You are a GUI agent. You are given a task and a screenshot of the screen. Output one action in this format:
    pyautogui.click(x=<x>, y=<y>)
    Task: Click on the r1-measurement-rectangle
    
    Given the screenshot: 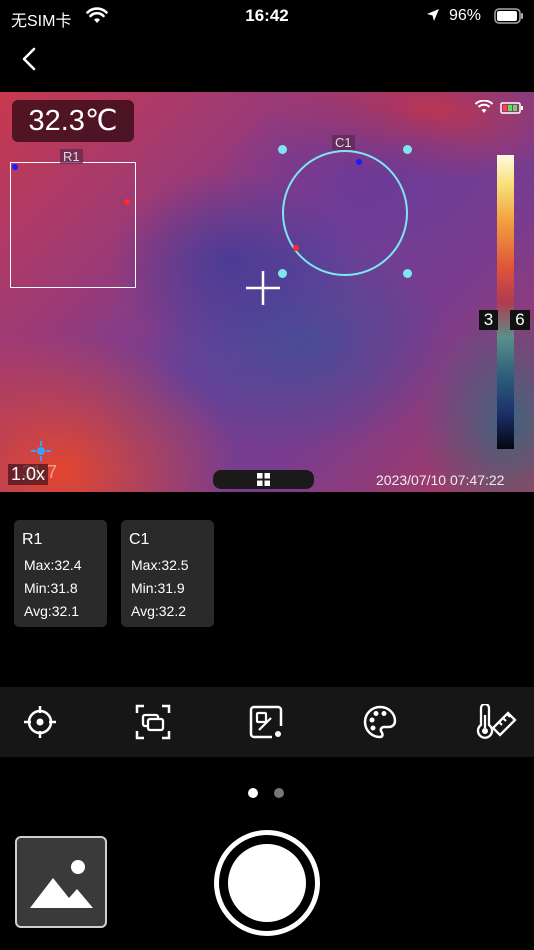 What is the action you would take?
    pyautogui.click(x=73, y=225)
    